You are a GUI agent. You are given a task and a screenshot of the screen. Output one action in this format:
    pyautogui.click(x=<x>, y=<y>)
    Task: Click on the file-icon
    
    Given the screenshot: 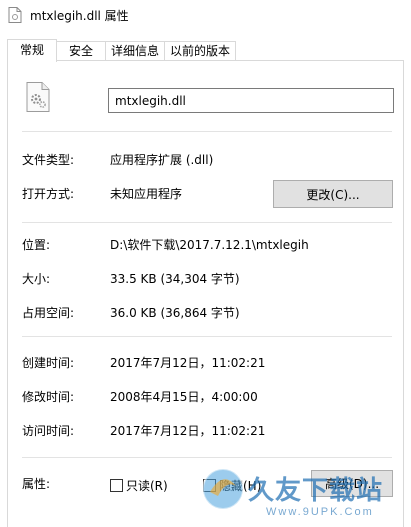 What is the action you would take?
    pyautogui.click(x=15, y=15)
    